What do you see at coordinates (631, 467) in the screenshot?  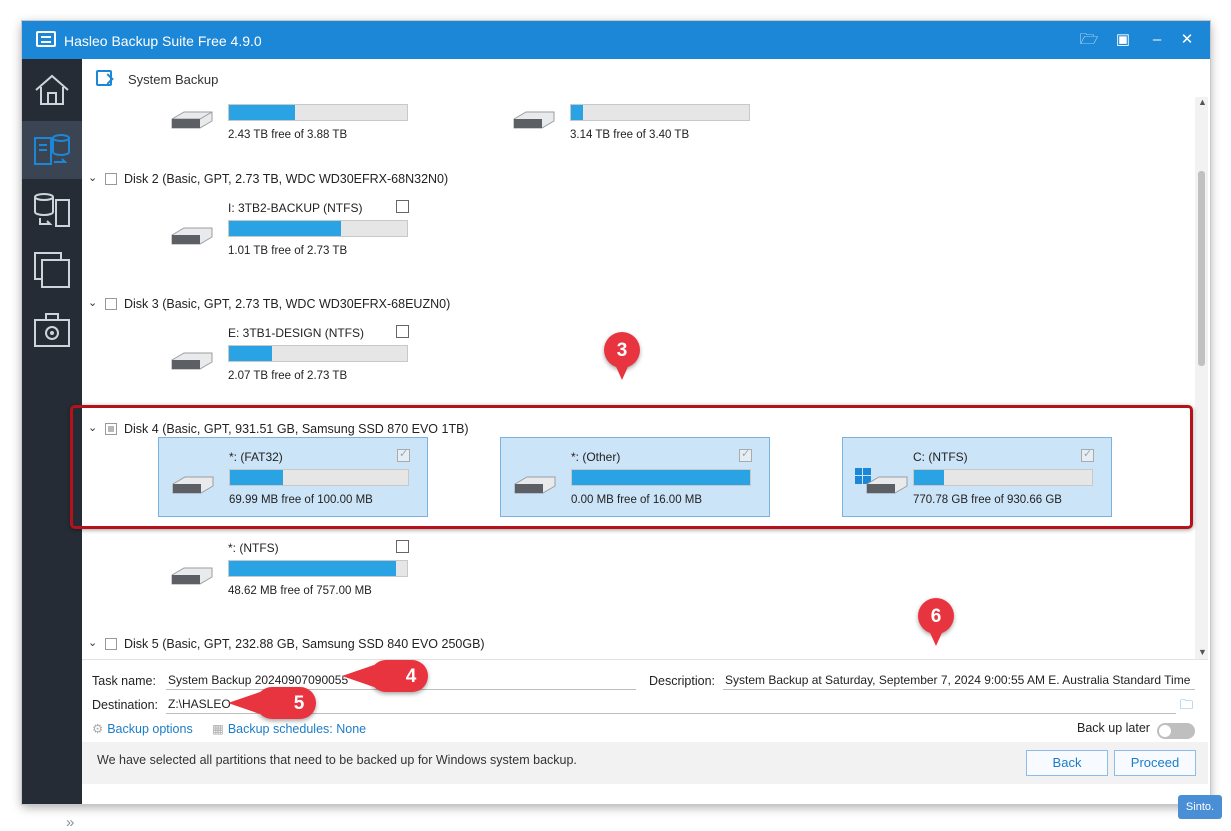 I see `highlight-box` at bounding box center [631, 467].